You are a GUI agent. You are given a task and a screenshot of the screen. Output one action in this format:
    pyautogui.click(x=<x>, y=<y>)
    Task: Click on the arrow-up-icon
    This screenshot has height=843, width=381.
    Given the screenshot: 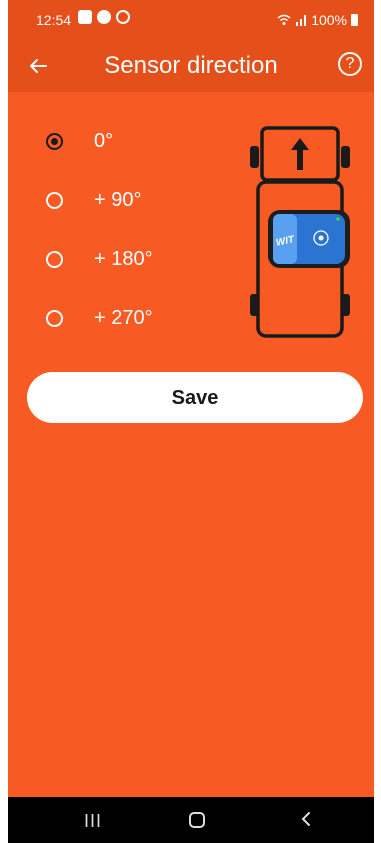 What is the action you would take?
    pyautogui.click(x=300, y=154)
    